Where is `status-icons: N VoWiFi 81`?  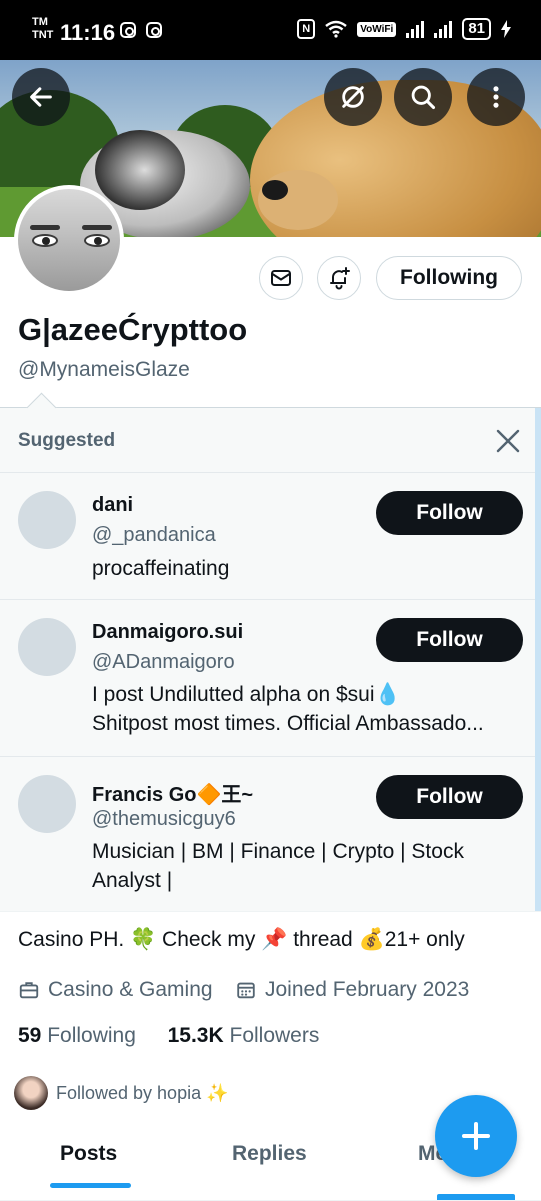 status-icons: N VoWiFi 81 is located at coordinates (404, 29).